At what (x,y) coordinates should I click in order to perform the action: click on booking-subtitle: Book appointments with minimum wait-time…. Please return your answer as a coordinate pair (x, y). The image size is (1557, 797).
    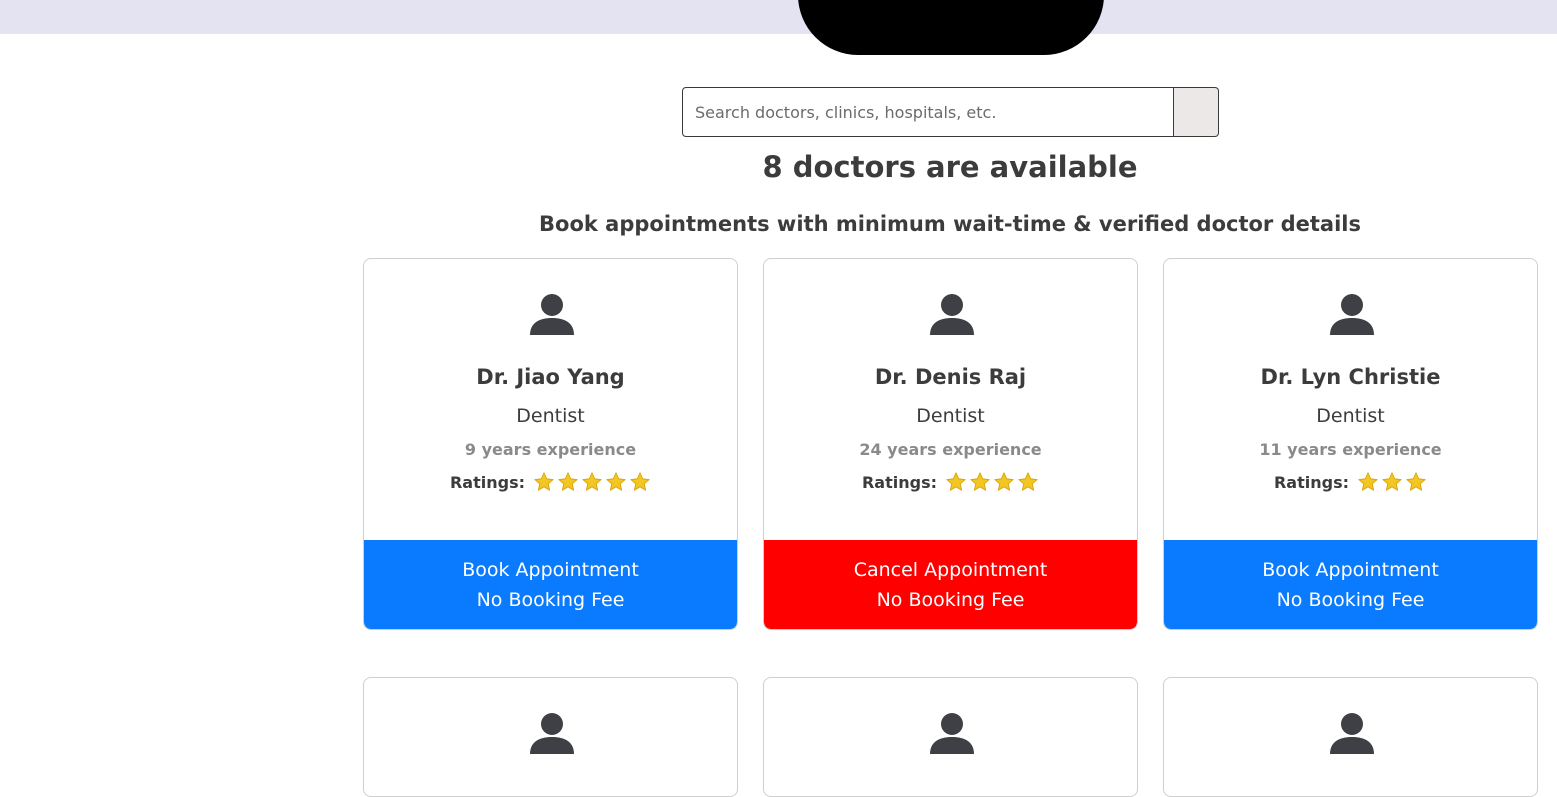
    Looking at the image, I should click on (950, 224).